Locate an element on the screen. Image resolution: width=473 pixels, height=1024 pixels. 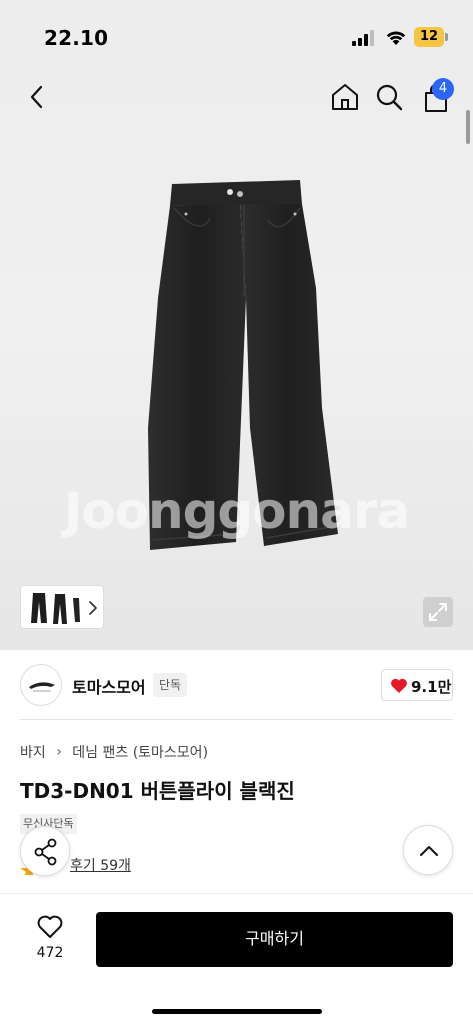
brand-name: 토마스모어 is located at coordinates (109, 686).